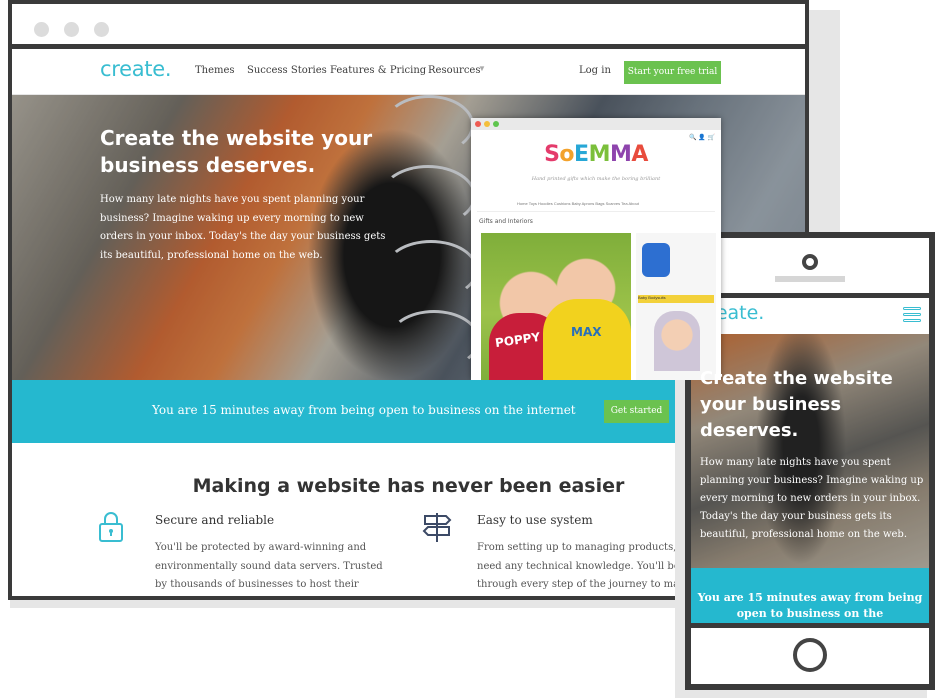  I want to click on nav-link-features-pricing: Features & Pricing, so click(378, 70).